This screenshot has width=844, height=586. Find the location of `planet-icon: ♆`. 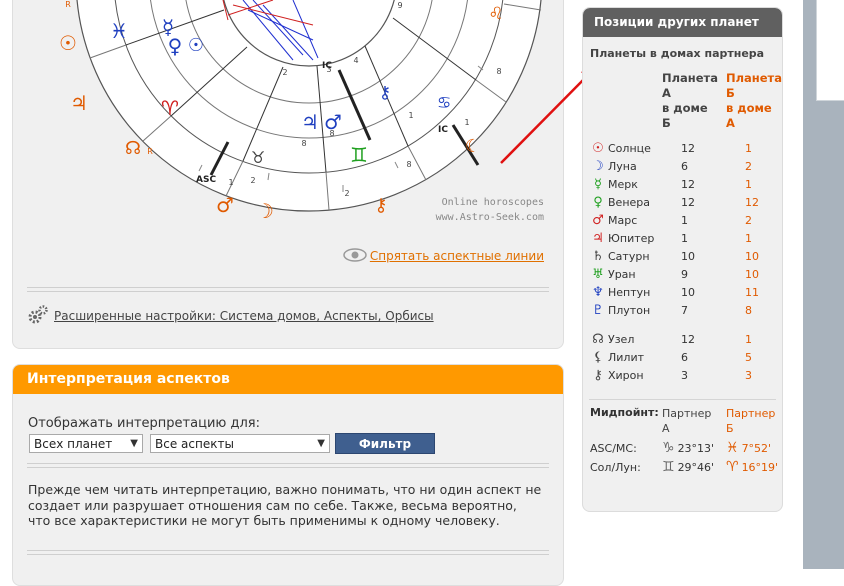

planet-icon: ♆ is located at coordinates (598, 292).